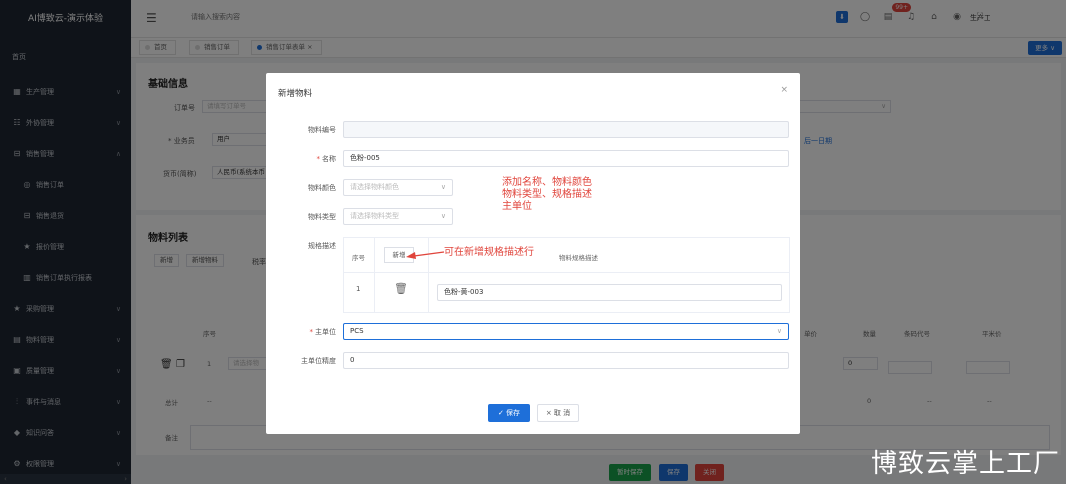 The width and height of the screenshot is (1066, 484). I want to click on spec-col-desc: 物料规格描述, so click(578, 258).